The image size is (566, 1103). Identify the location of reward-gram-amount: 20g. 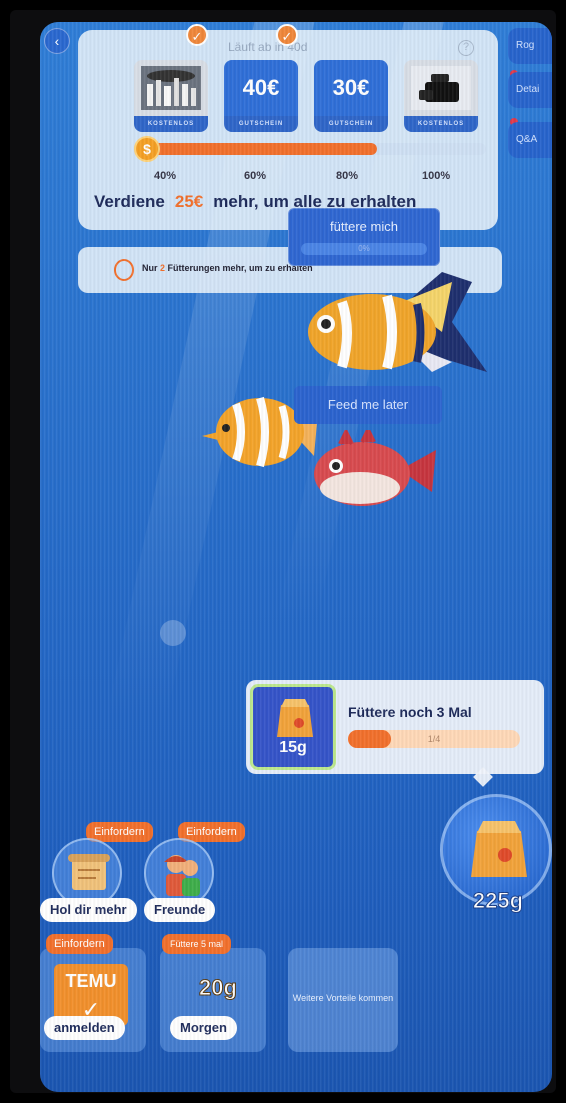
(218, 988).